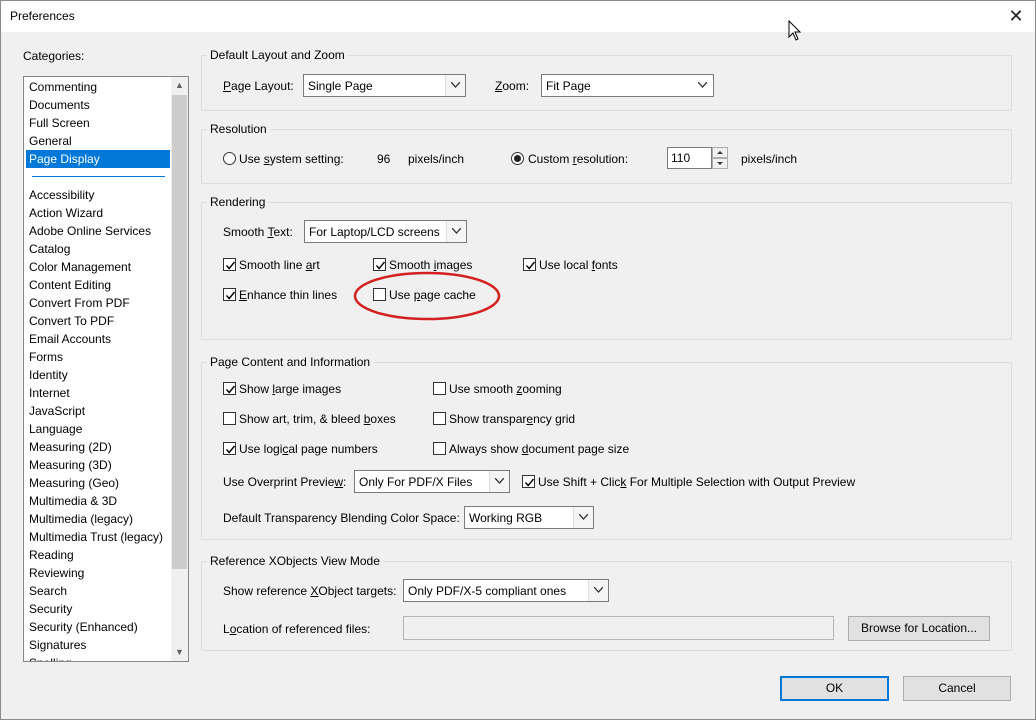 The height and width of the screenshot is (720, 1036). Describe the element at coordinates (98, 176) in the screenshot. I see `category-separator` at that location.